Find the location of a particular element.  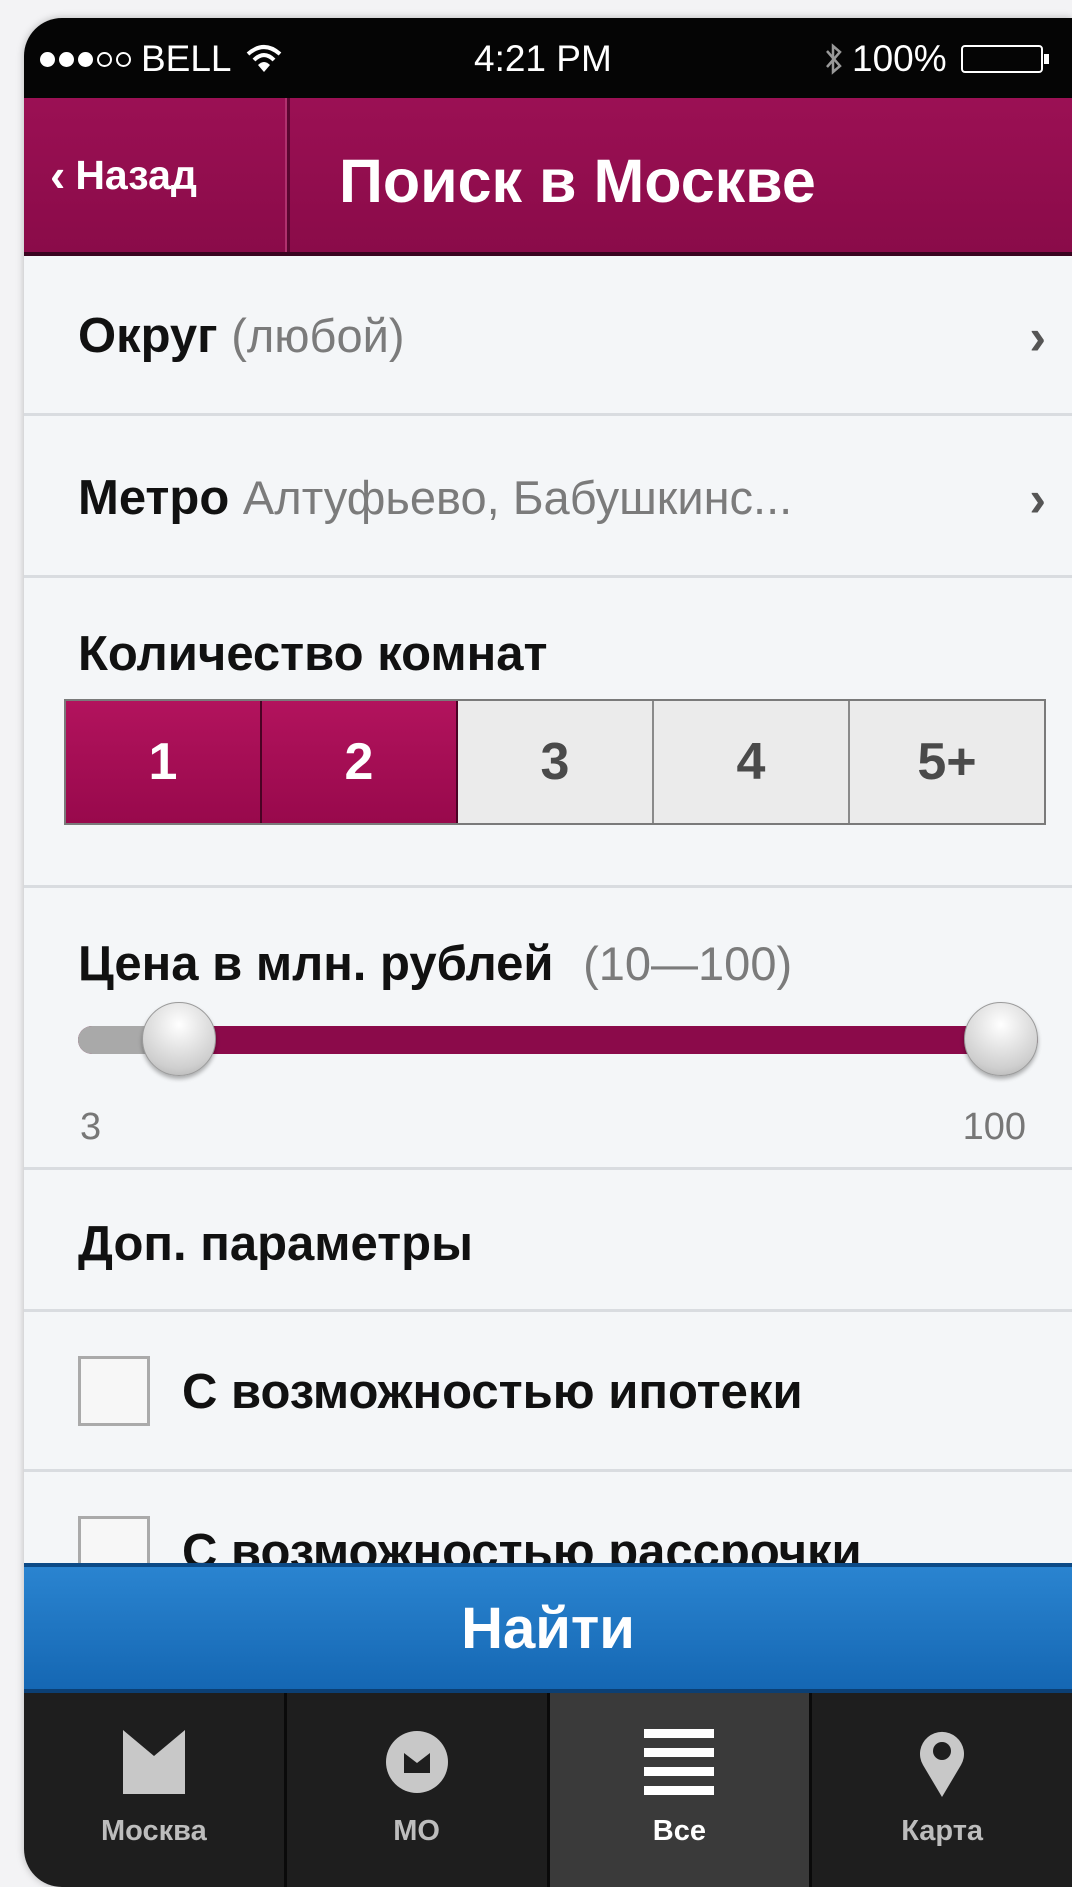

extra-params-label: Доп. параметры is located at coordinates (275, 1244).